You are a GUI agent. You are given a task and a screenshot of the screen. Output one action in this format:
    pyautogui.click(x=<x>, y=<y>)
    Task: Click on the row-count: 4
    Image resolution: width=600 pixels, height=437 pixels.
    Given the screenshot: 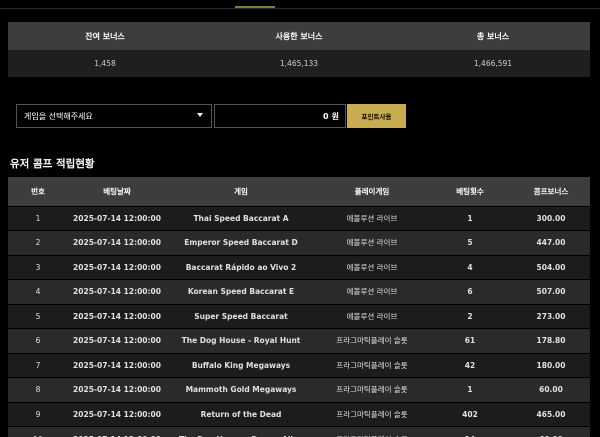 What is the action you would take?
    pyautogui.click(x=470, y=267)
    